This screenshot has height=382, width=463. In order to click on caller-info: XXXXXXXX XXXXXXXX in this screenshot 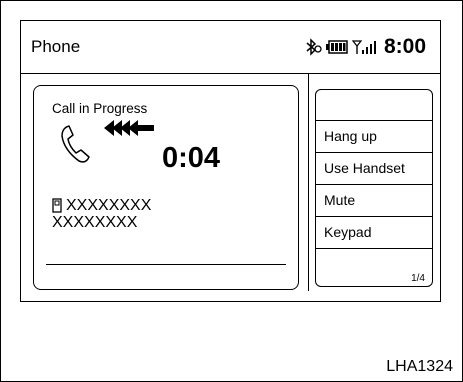, I will do `click(101, 214)`.